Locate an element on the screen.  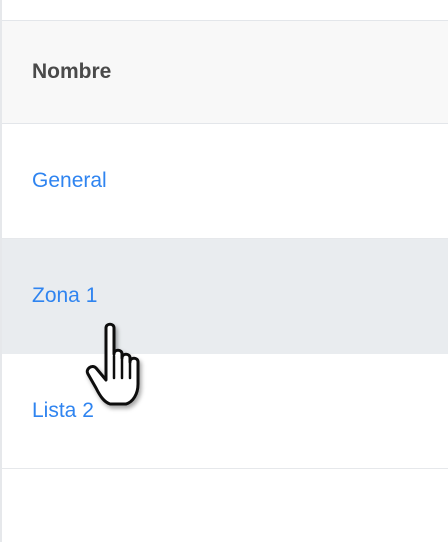
hand-pointer-icon is located at coordinates (112, 364).